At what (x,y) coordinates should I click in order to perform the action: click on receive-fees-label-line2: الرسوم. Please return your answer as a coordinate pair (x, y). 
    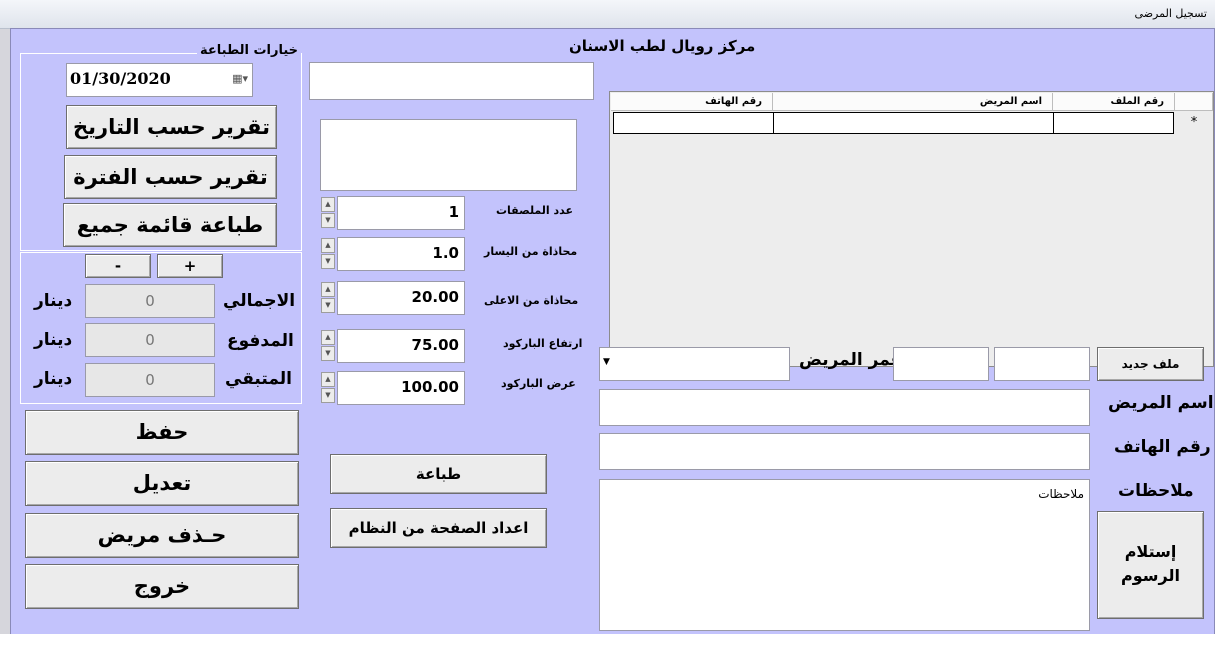
    Looking at the image, I should click on (1150, 575).